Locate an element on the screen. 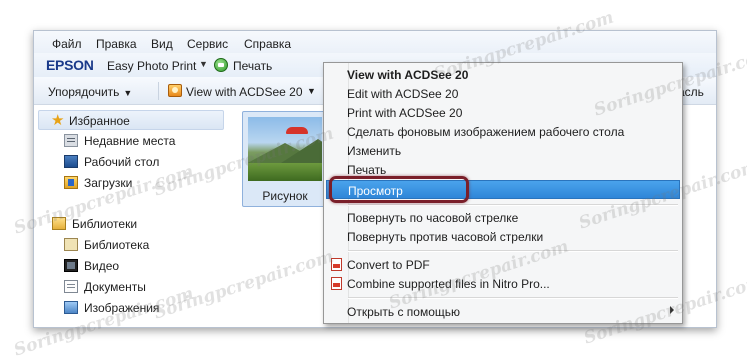  menu-bar: Файл Правка Вид Сервис Справка is located at coordinates (375, 43).